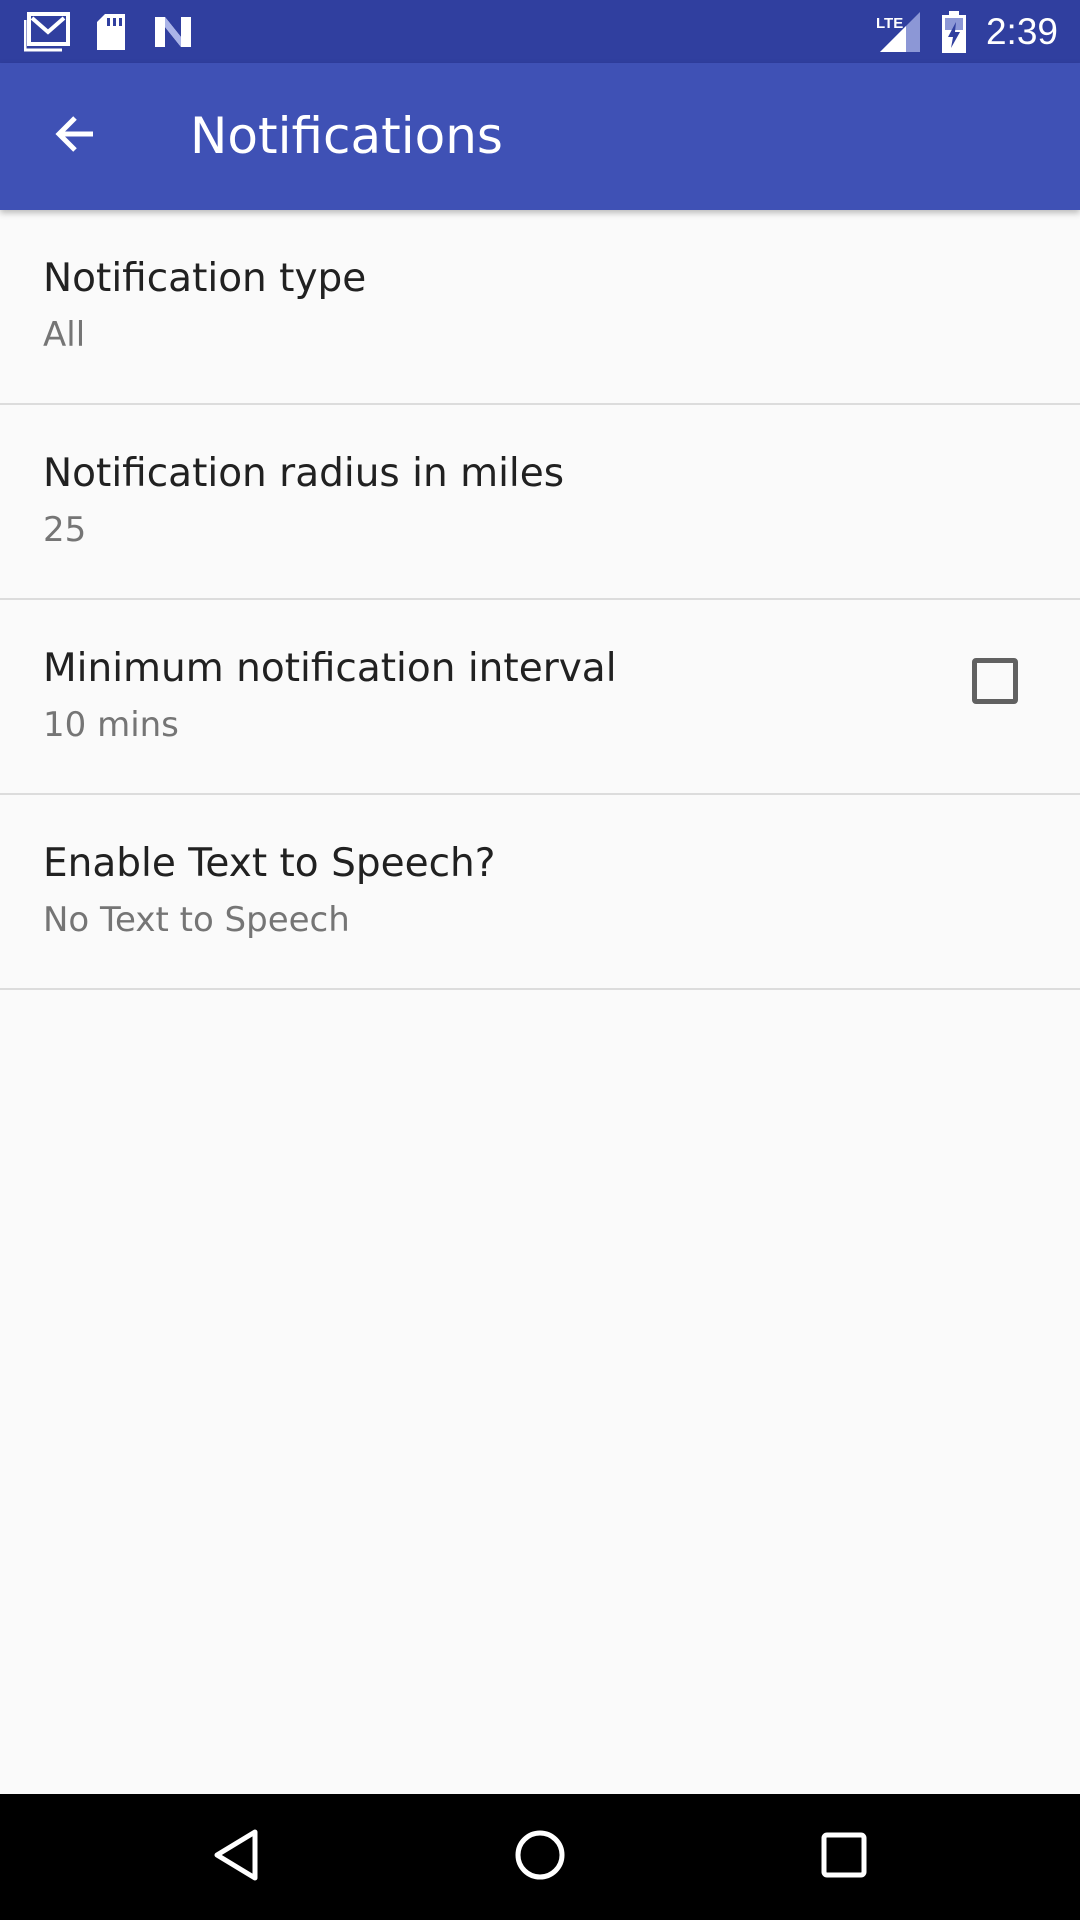  I want to click on nav-recents-button, so click(844, 1857).